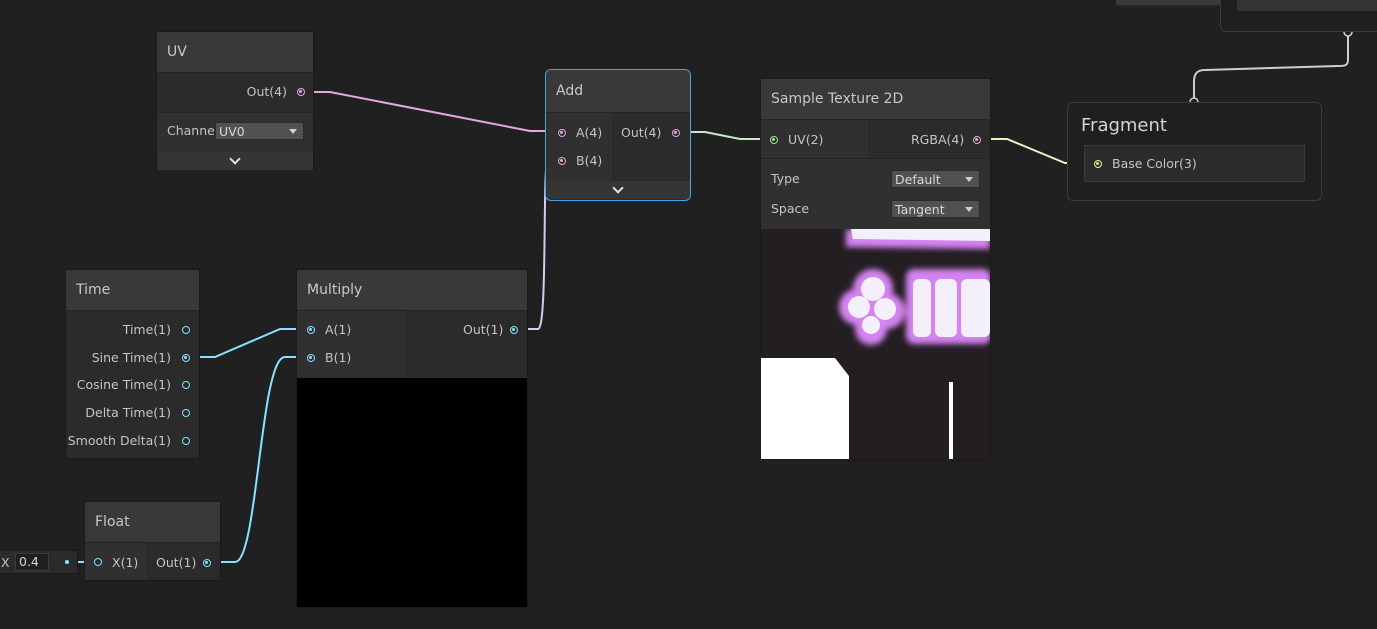 The image size is (1377, 629). Describe the element at coordinates (1154, 163) in the screenshot. I see `base-color-label: Base Color(3)` at that location.